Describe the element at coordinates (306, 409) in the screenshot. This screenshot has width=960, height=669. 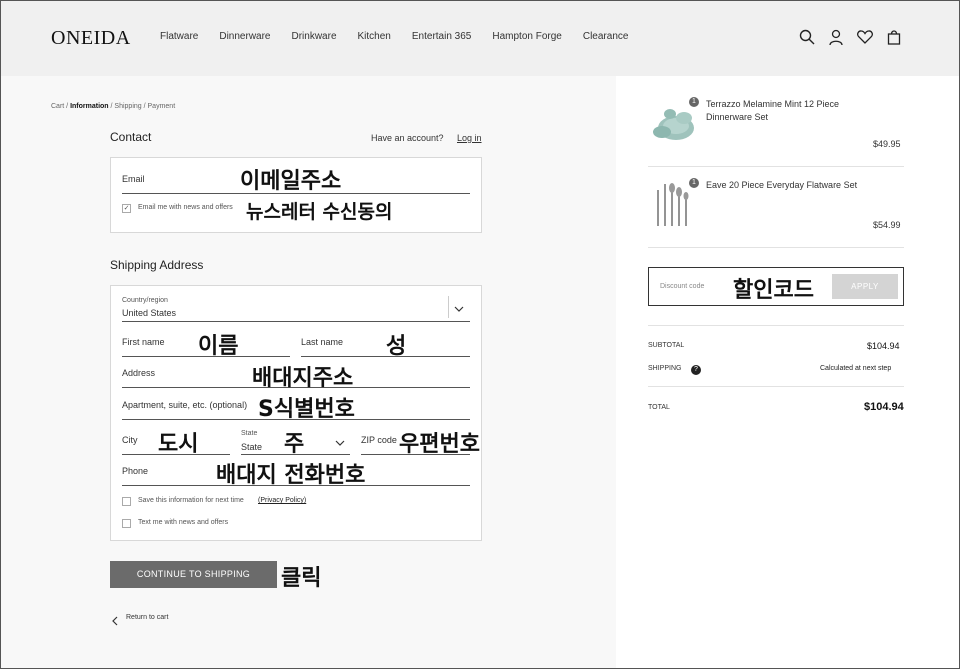
I see `apartment-annotation: S식별번호` at that location.